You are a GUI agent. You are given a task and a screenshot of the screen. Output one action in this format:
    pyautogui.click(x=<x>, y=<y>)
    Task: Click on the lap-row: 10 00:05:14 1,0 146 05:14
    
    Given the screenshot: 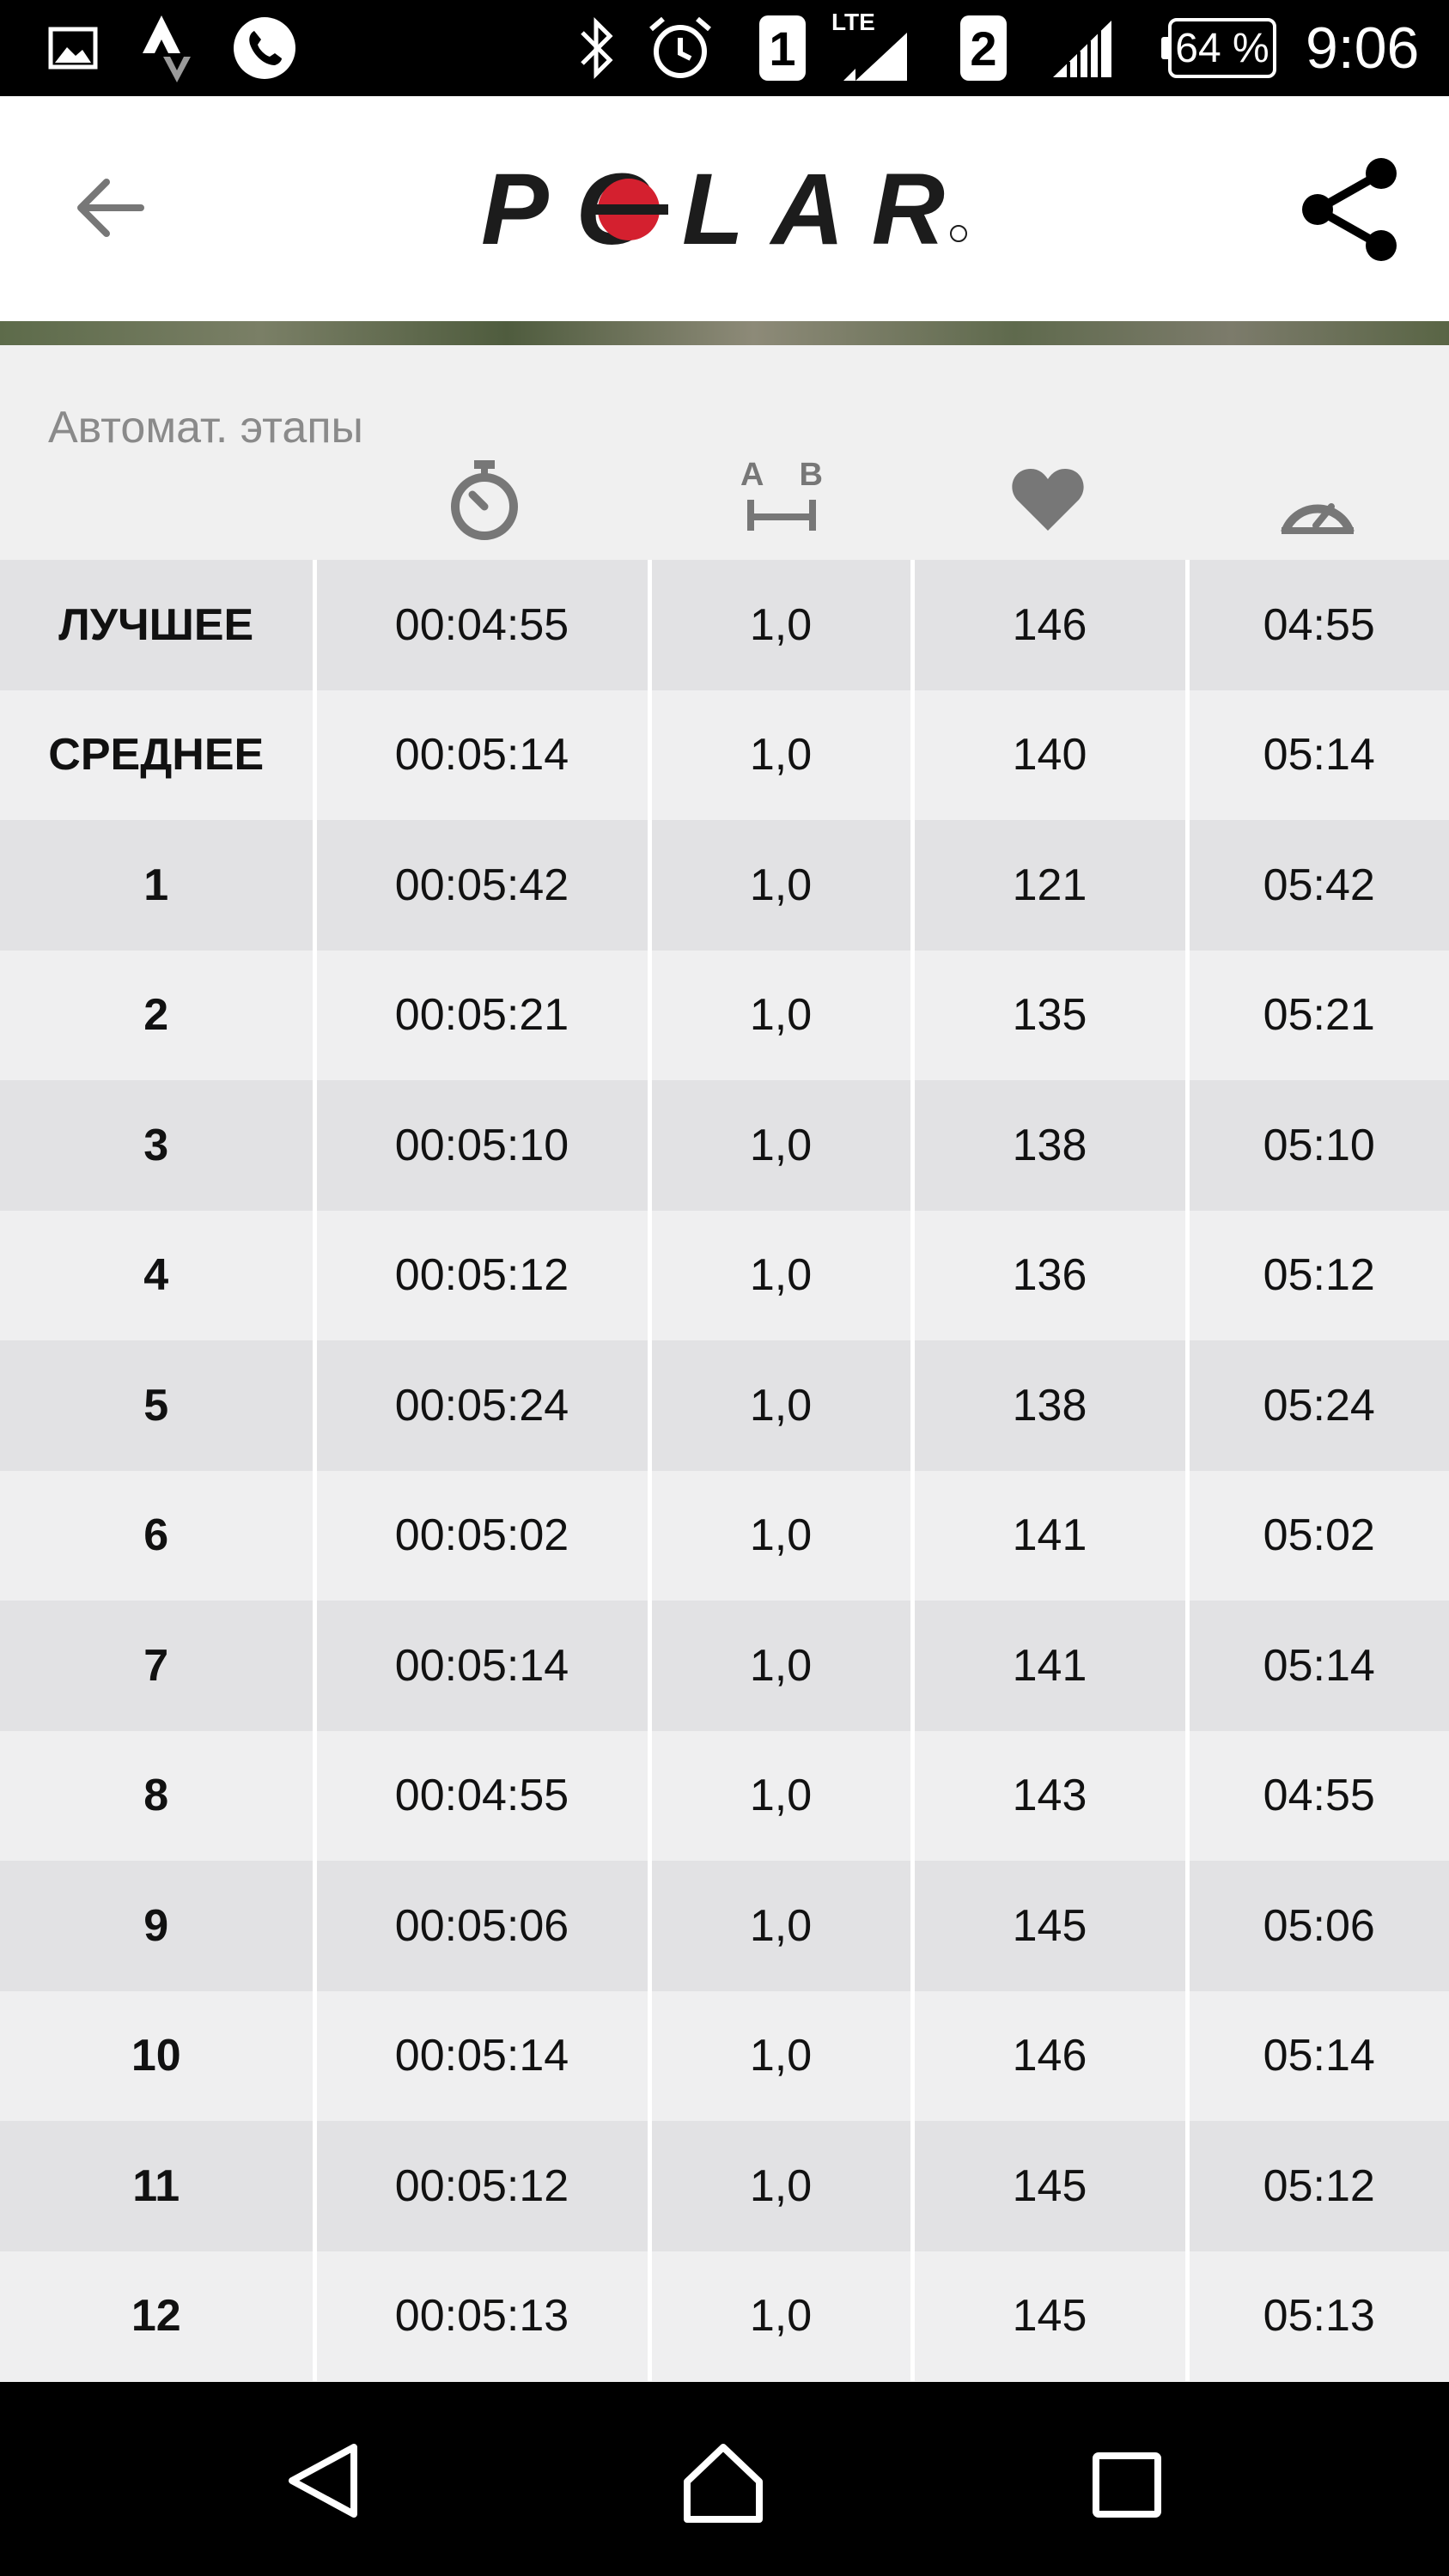 What is the action you would take?
    pyautogui.click(x=724, y=2055)
    